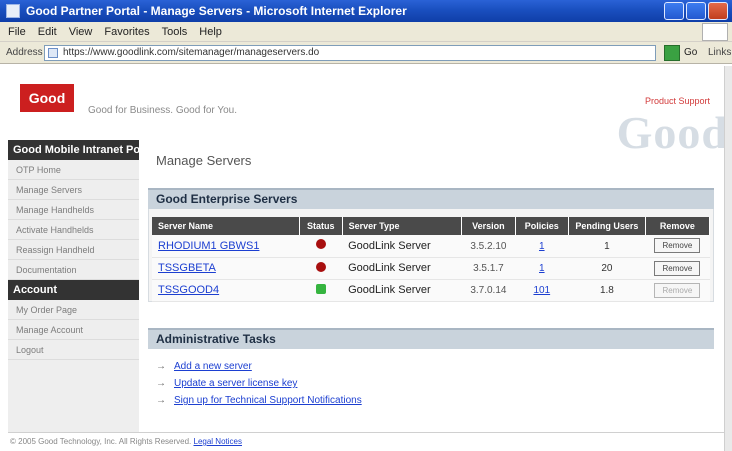 The width and height of the screenshot is (732, 451). What do you see at coordinates (674, 11) in the screenshot?
I see `minimize-icon` at bounding box center [674, 11].